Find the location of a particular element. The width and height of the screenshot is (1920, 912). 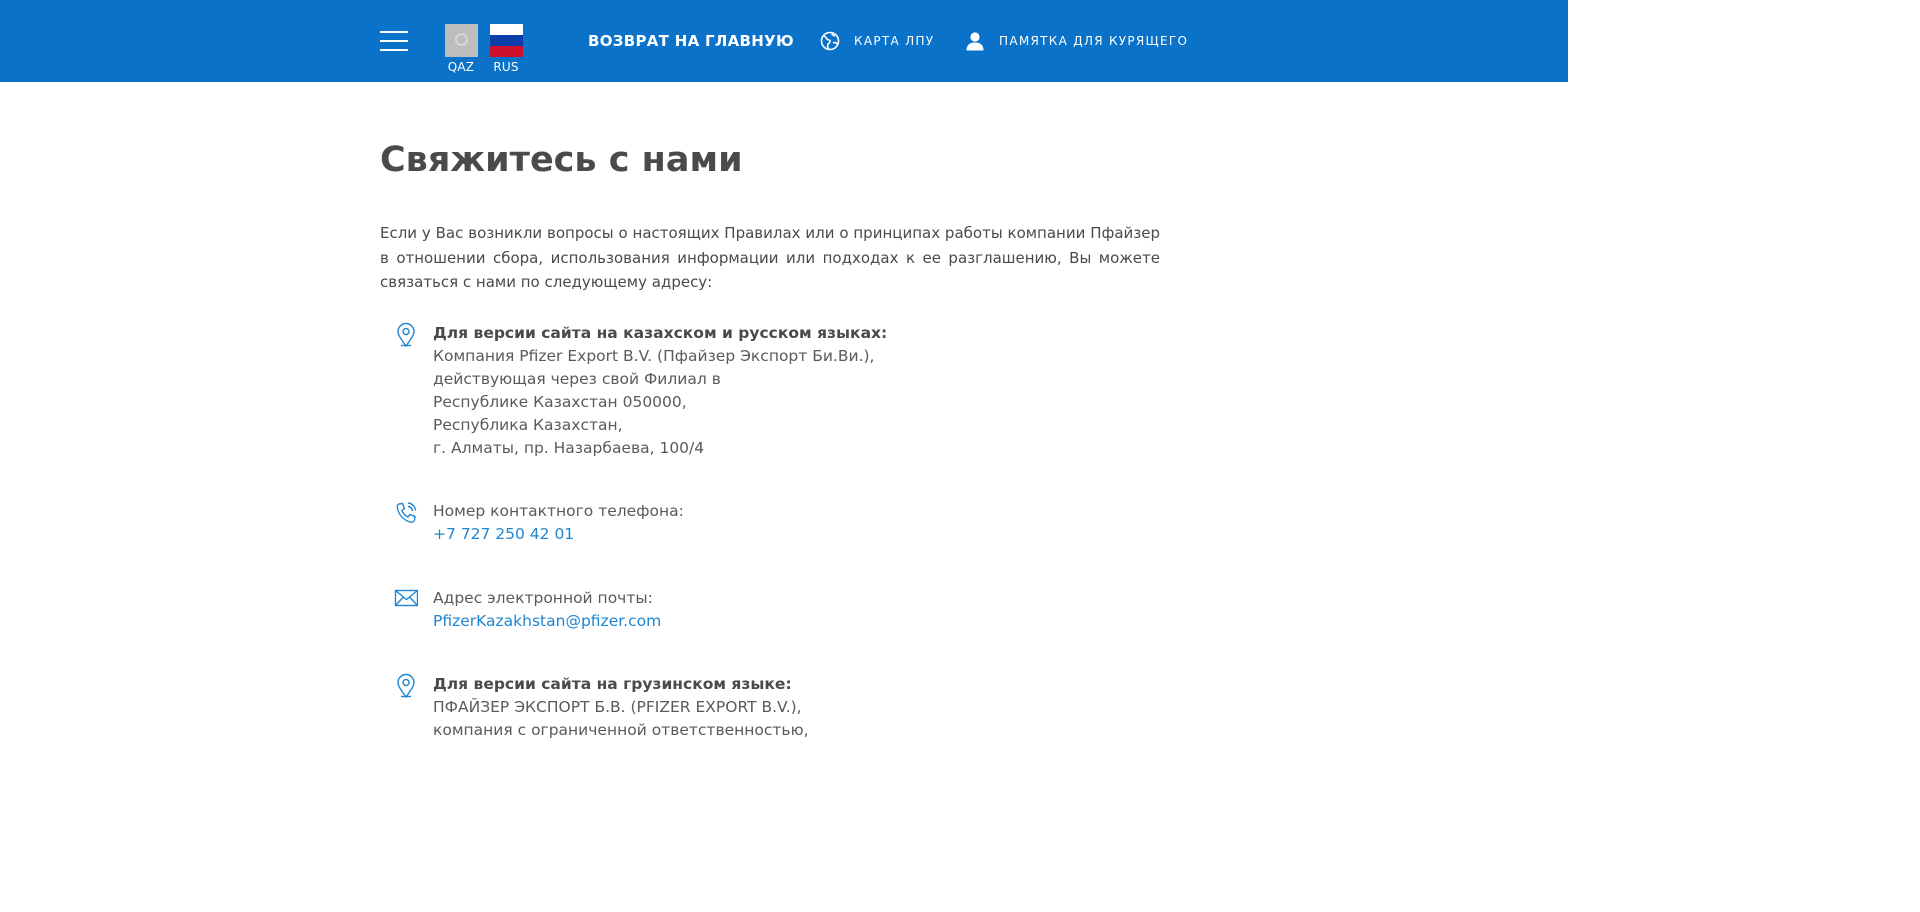

language-code: RUS is located at coordinates (506, 67).